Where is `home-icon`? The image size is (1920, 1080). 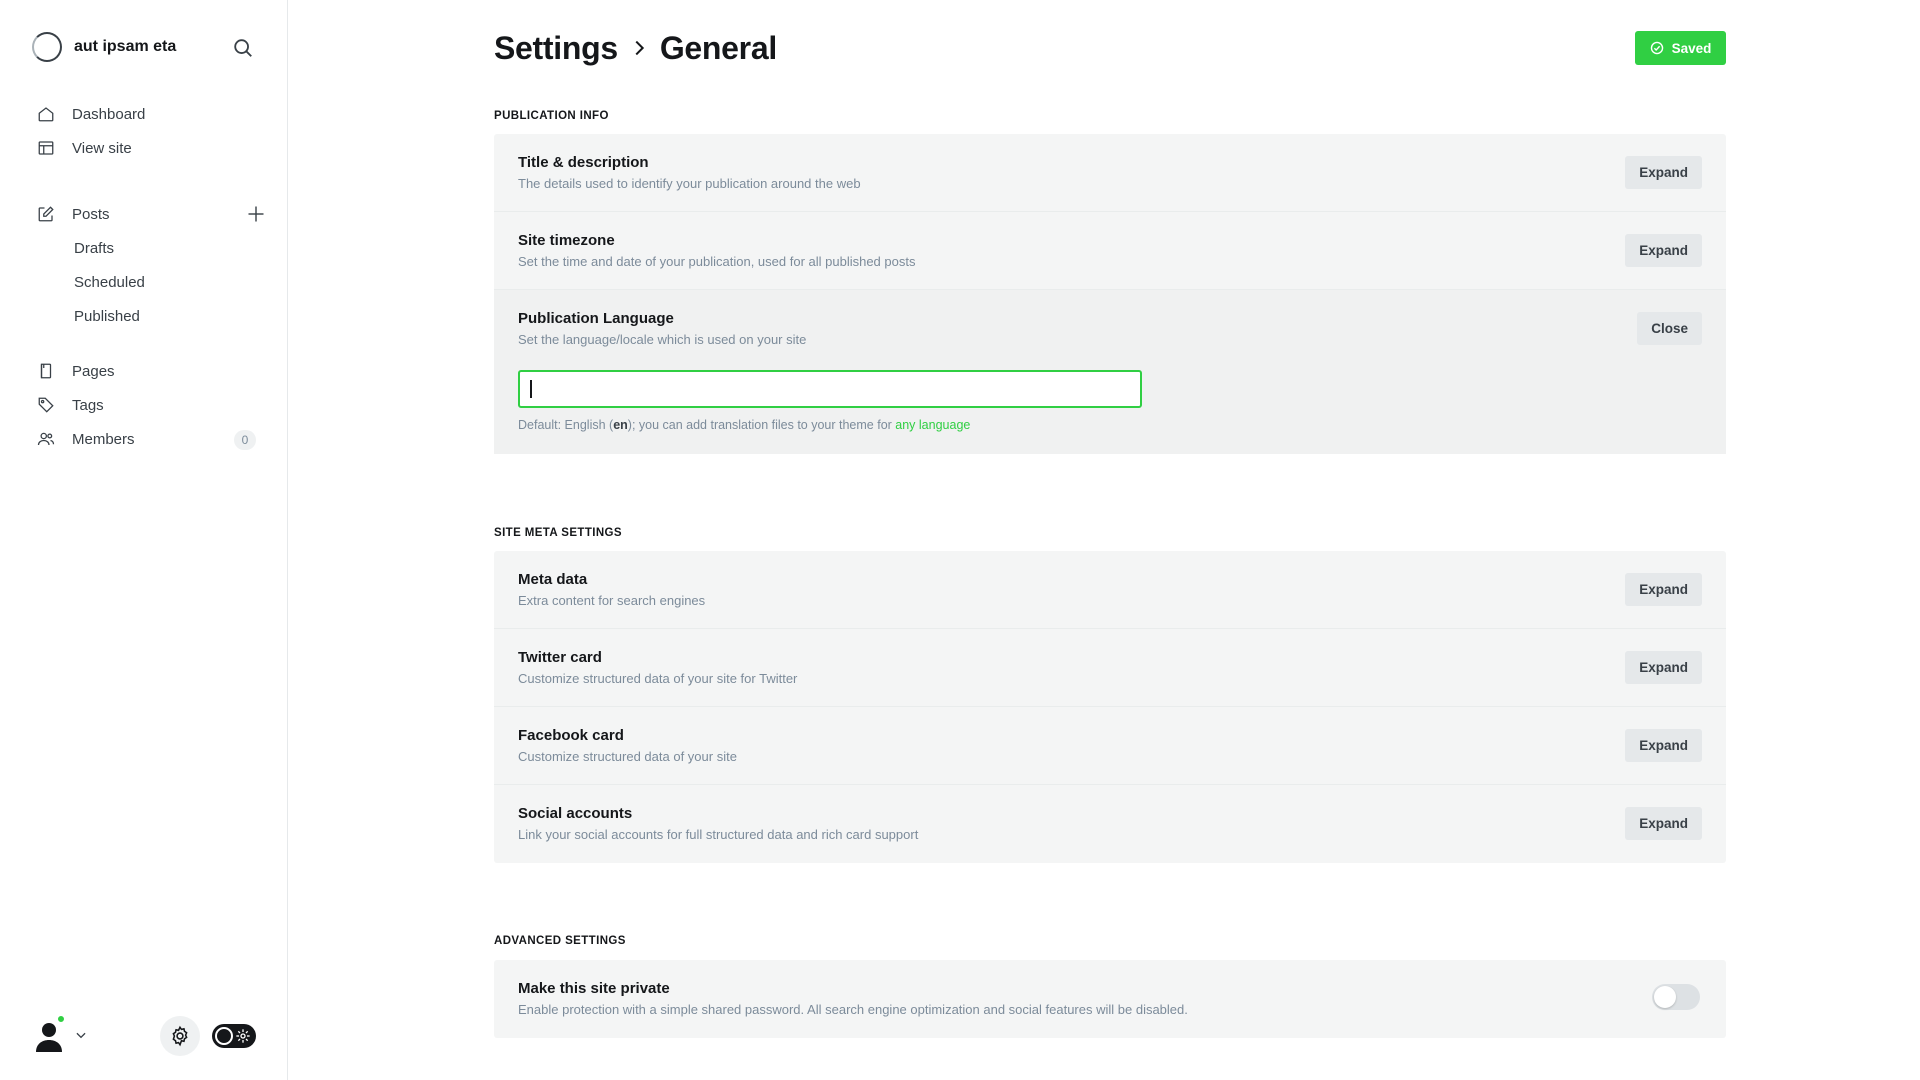
home-icon is located at coordinates (46, 114).